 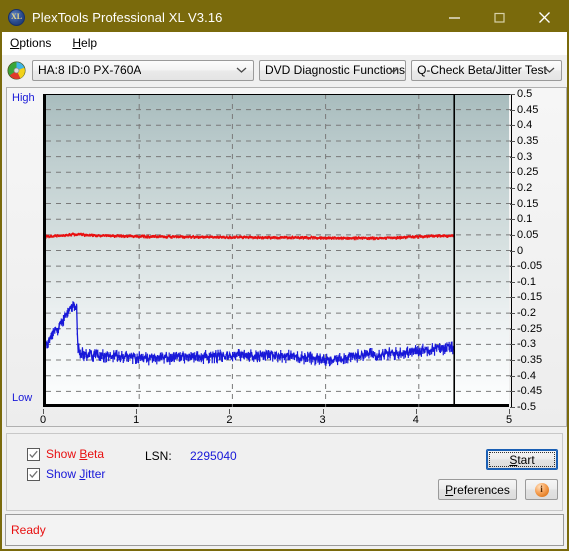 What do you see at coordinates (530, 360) in the screenshot?
I see `y-tick-label: -0.35` at bounding box center [530, 360].